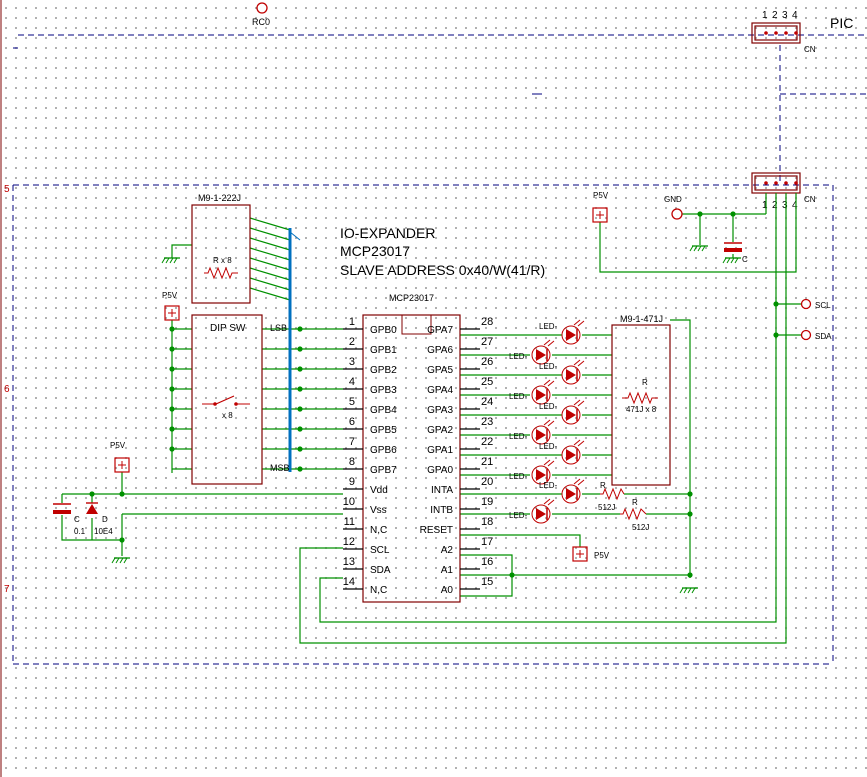 The width and height of the screenshot is (867, 777). Describe the element at coordinates (600, 207) in the screenshot. I see `p5v-bus: P5V` at that location.